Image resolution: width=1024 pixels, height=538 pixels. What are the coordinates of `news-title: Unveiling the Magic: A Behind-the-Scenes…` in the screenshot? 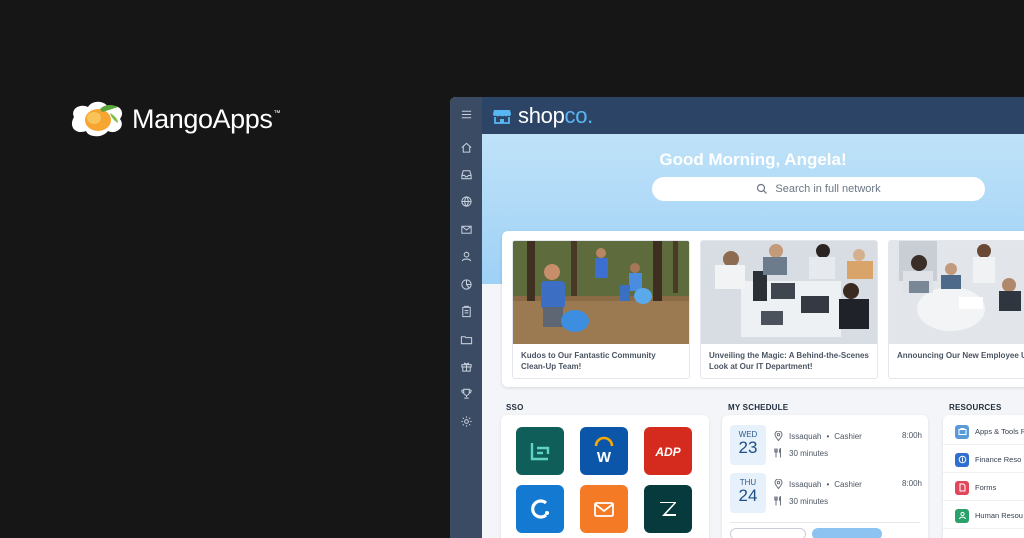 It's located at (789, 361).